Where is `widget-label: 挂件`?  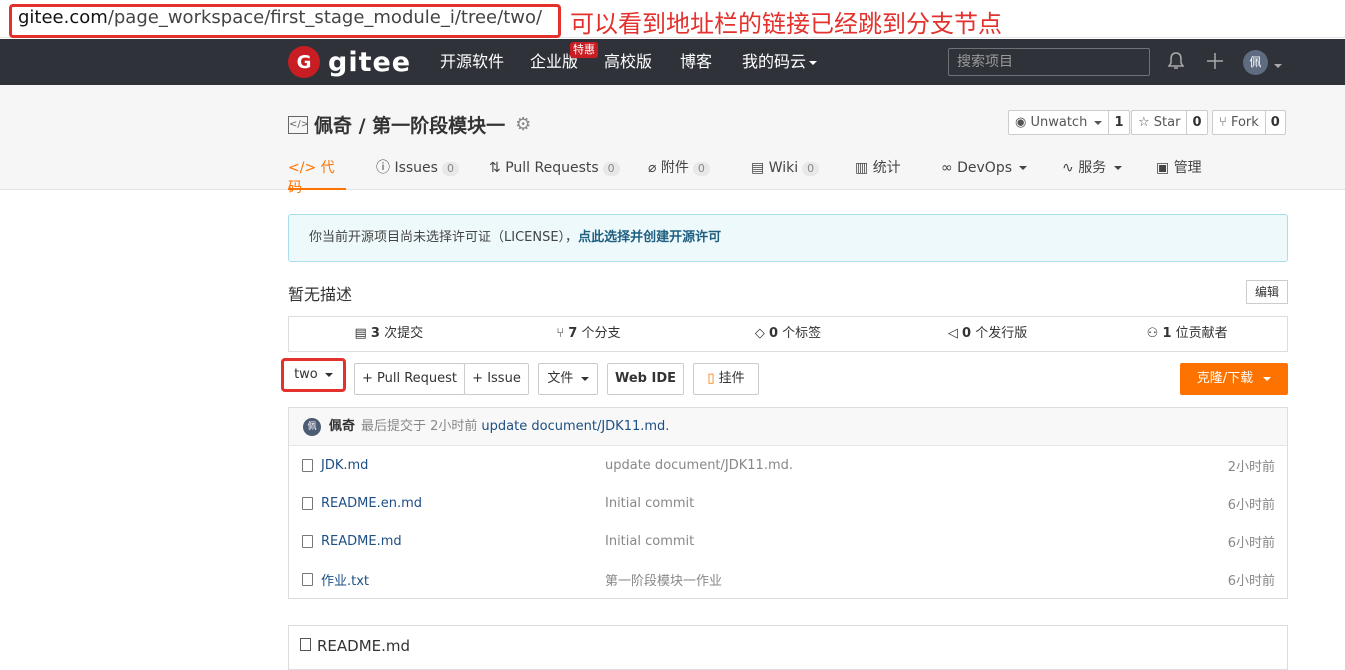
widget-label: 挂件 is located at coordinates (731, 378).